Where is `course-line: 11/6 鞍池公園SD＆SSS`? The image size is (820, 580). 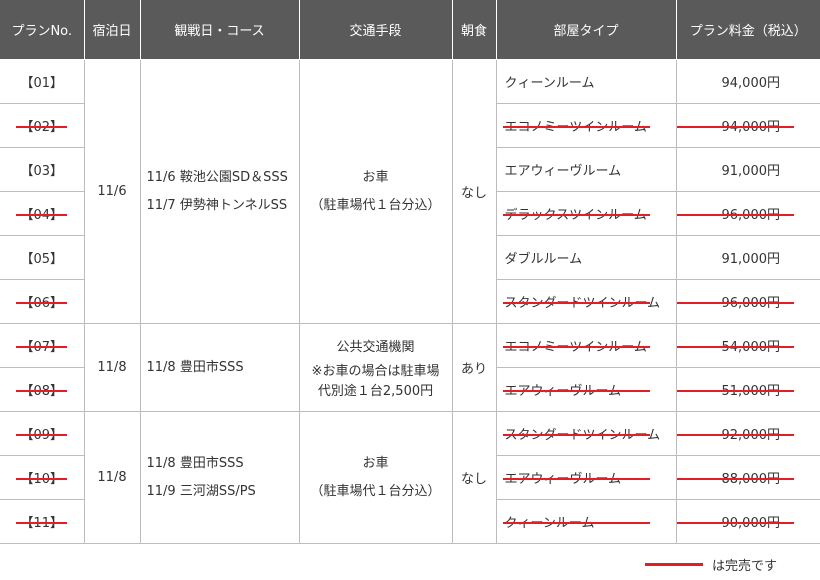
course-line: 11/6 鞍池公園SD＆SSS is located at coordinates (217, 177).